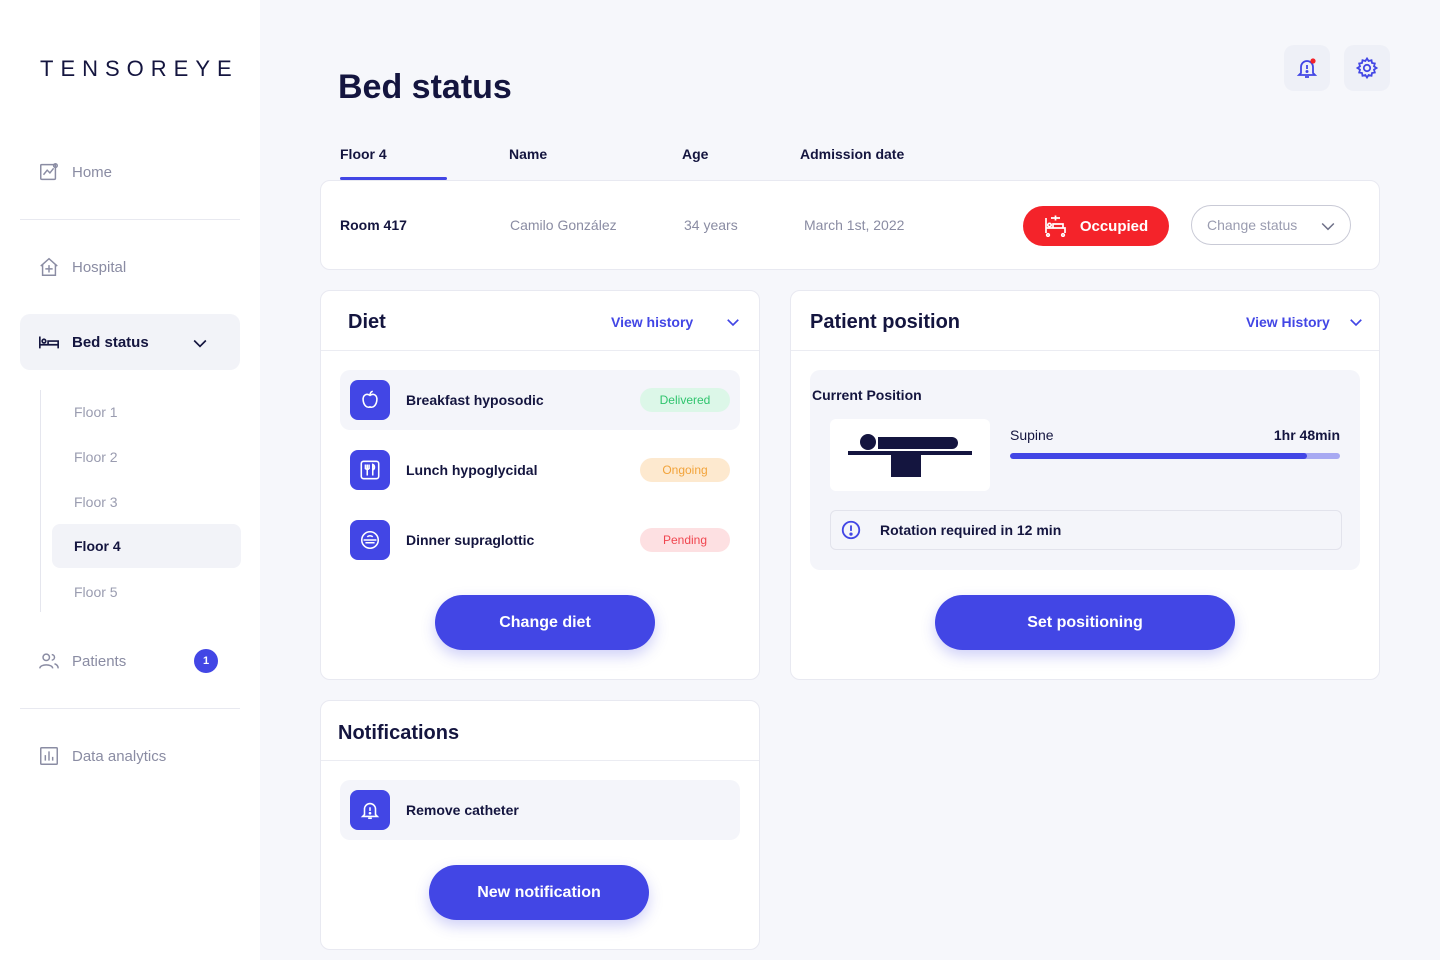 The width and height of the screenshot is (1440, 960). What do you see at coordinates (49, 266) in the screenshot?
I see `hospital-icon` at bounding box center [49, 266].